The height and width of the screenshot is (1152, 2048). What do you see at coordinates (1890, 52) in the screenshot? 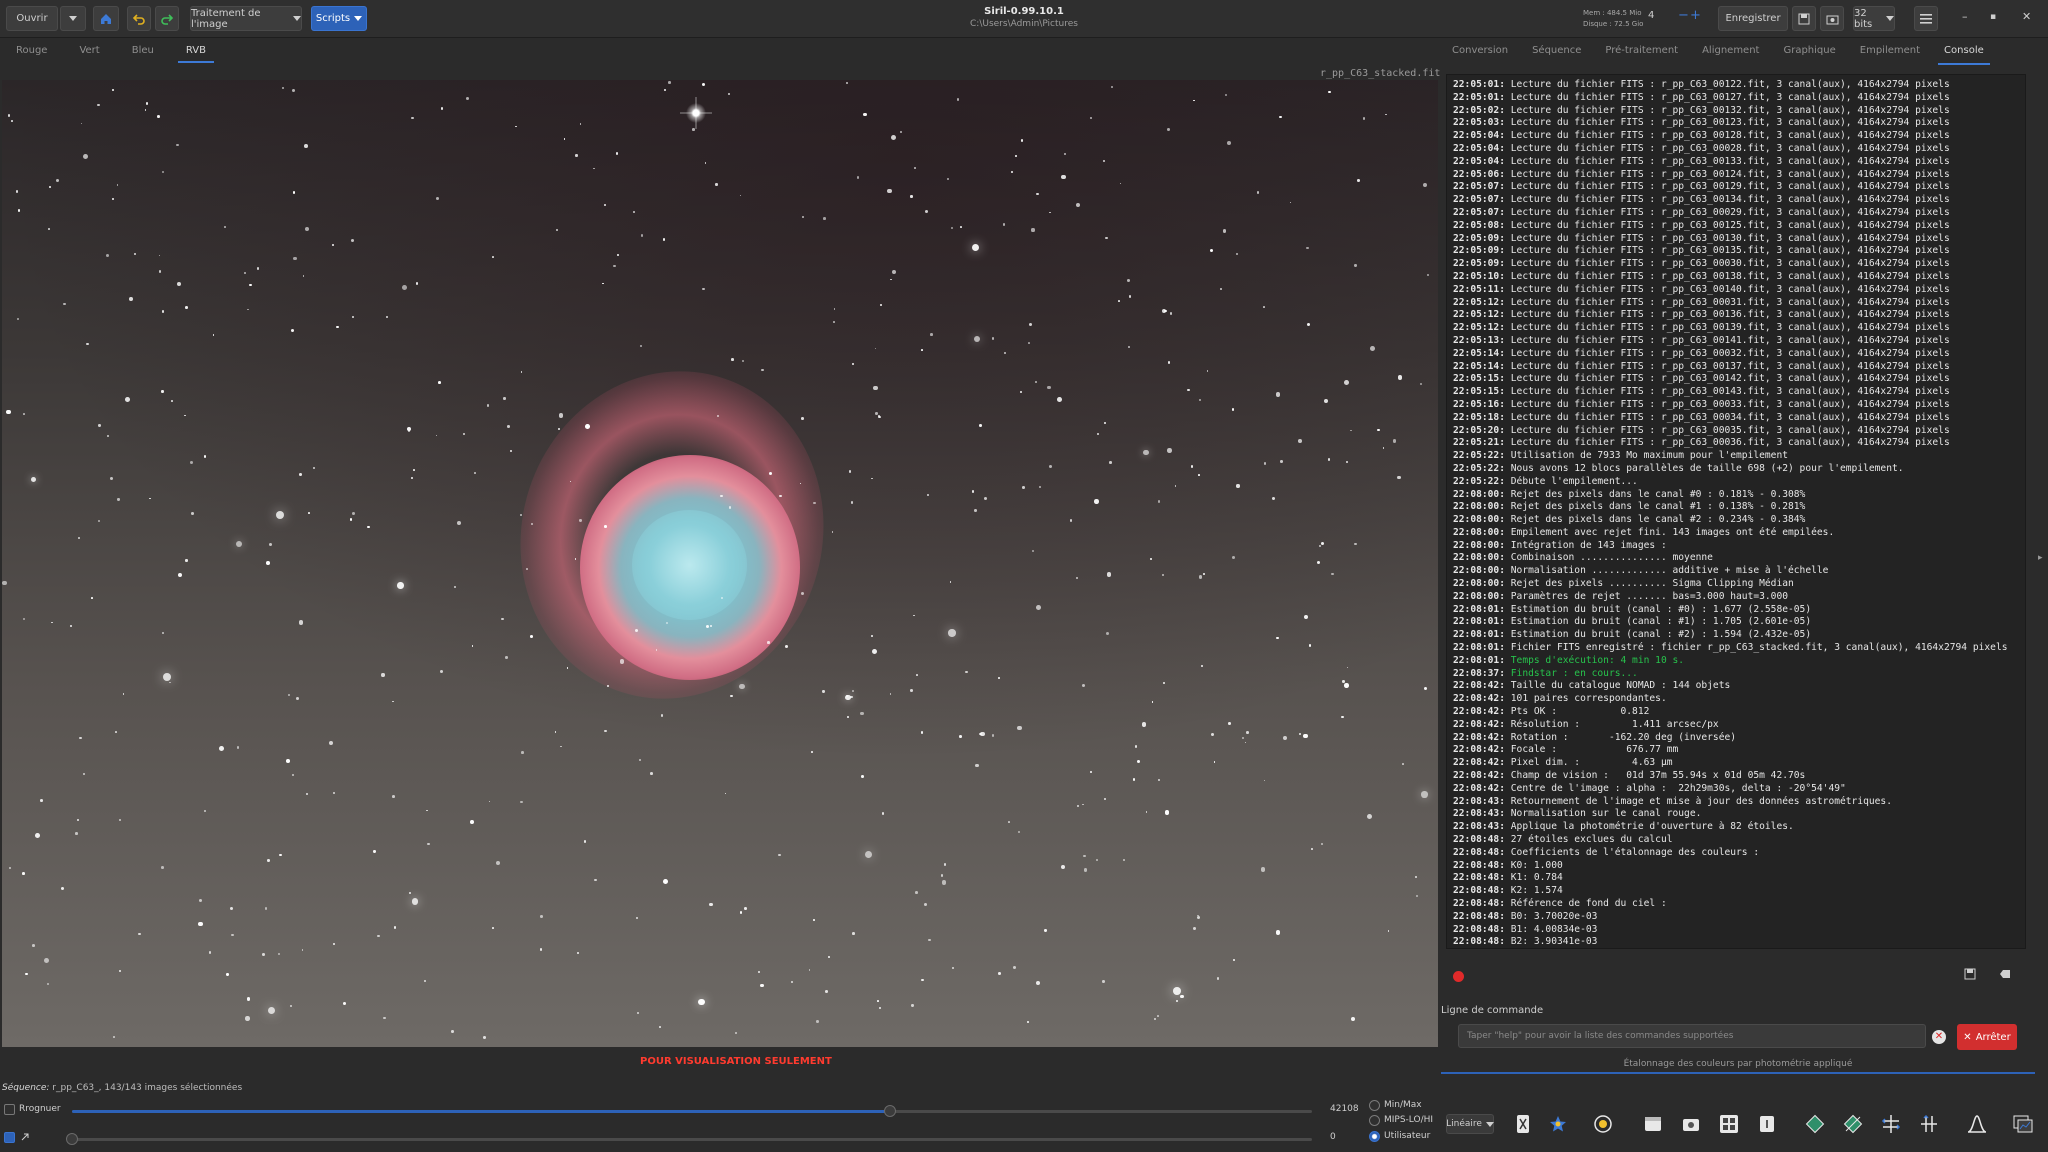
I see `tab-stacking: Empilement` at bounding box center [1890, 52].